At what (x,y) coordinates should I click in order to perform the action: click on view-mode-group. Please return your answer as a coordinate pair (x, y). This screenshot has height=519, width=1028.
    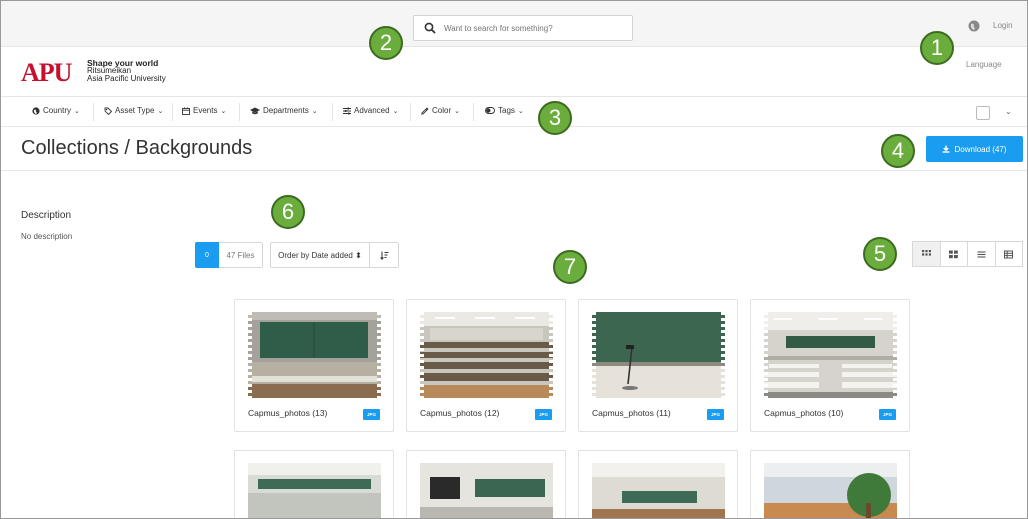
    Looking at the image, I should click on (967, 254).